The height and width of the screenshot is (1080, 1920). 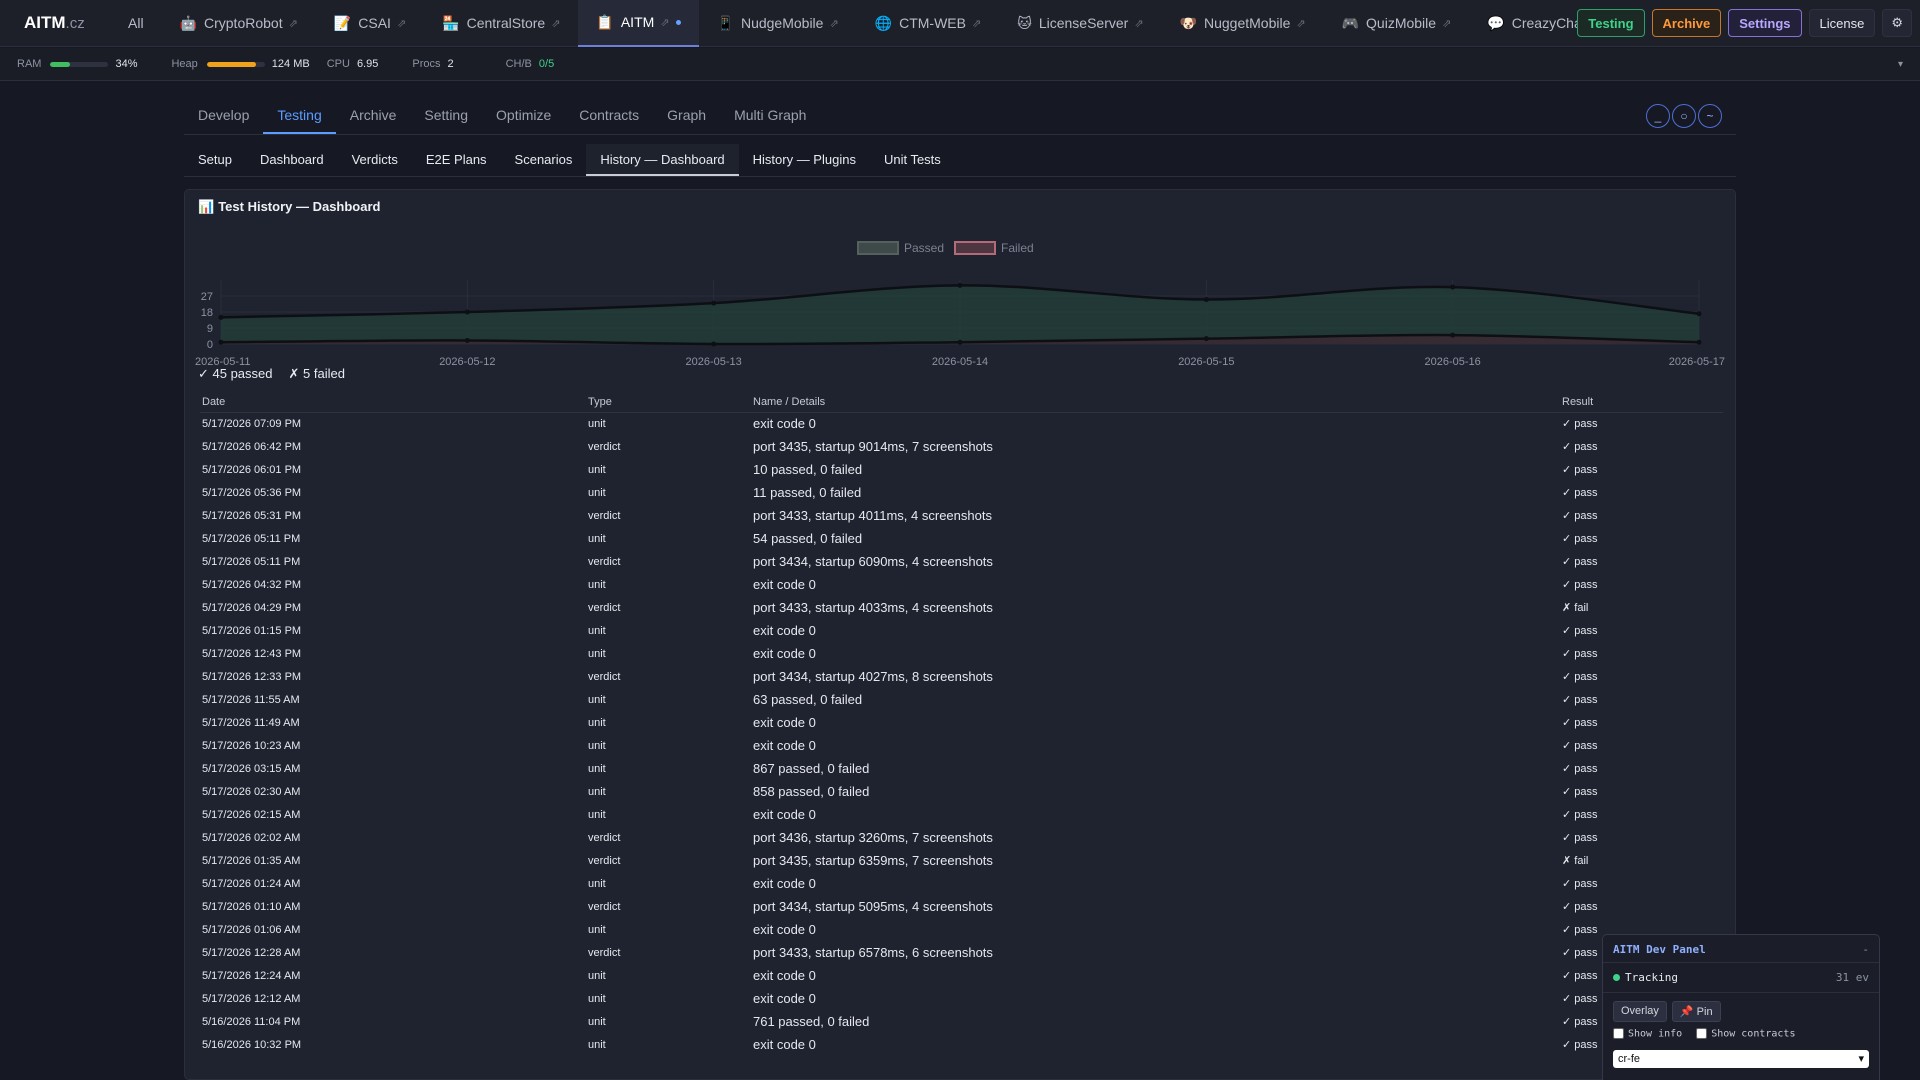 What do you see at coordinates (961, 975) in the screenshot?
I see `table-row: 5/17/2026 12:24 AM unit exit code 0 ✓ pass` at bounding box center [961, 975].